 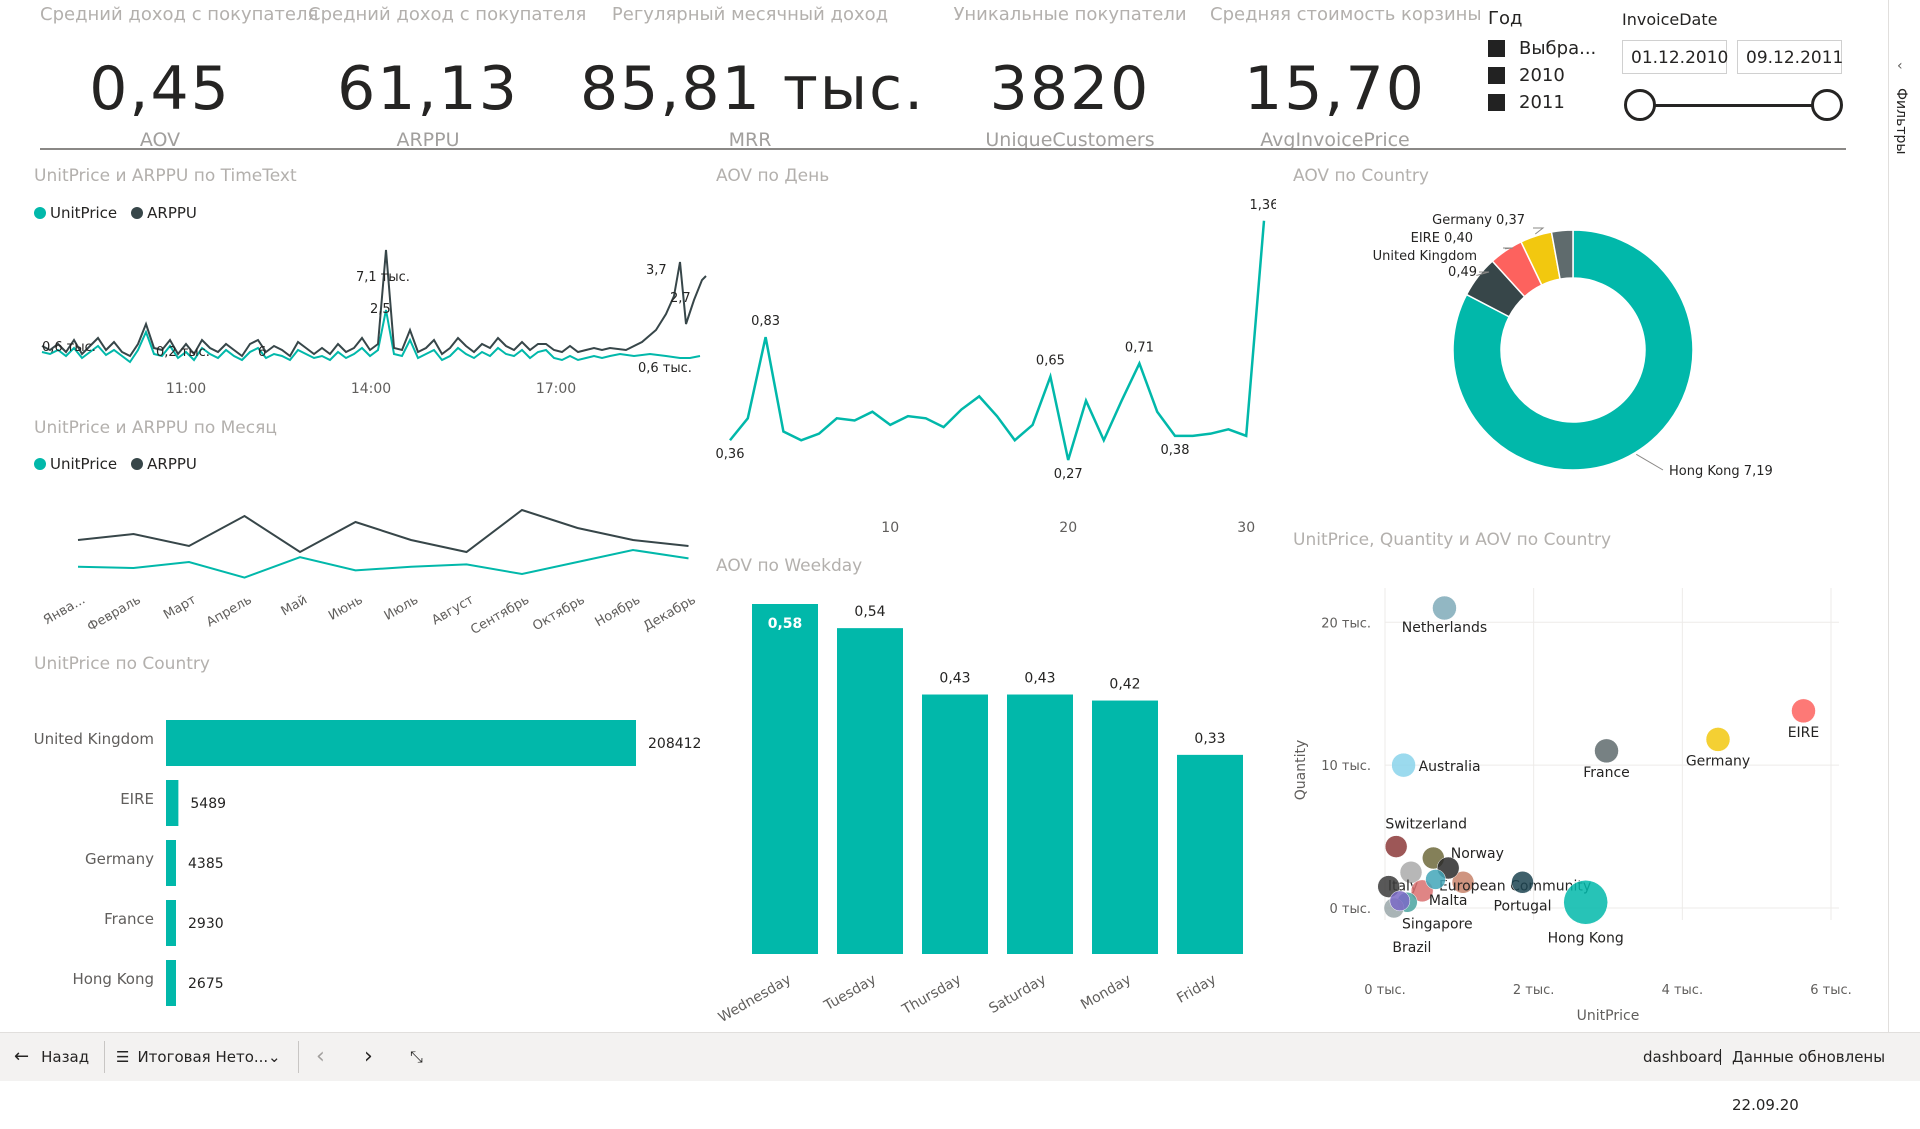 What do you see at coordinates (206, 924) in the screenshot?
I see `country-bar-value: 2930` at bounding box center [206, 924].